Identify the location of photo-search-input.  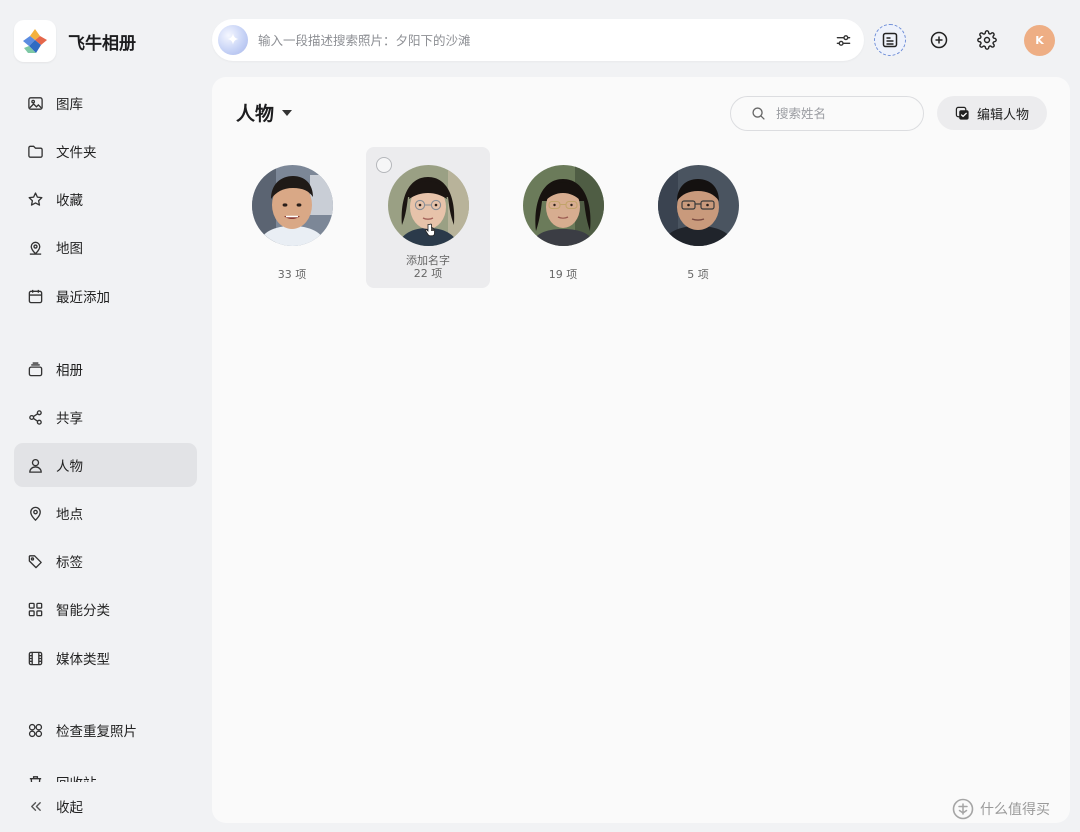
(540, 40).